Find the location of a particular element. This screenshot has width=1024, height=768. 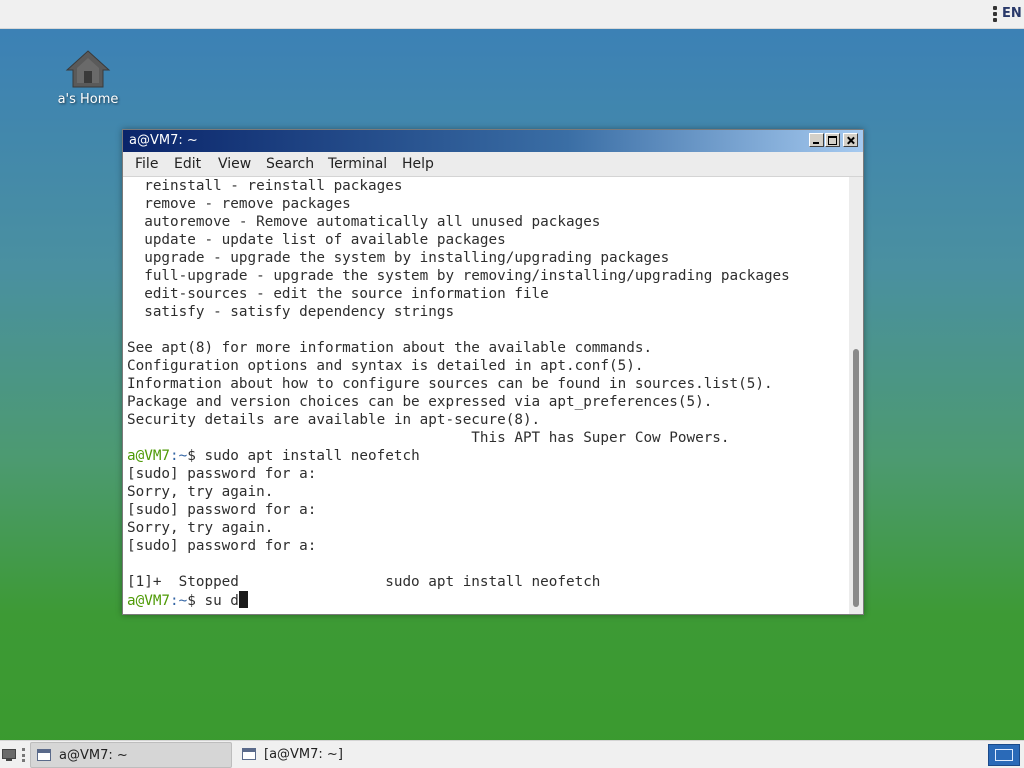

desktop-home-shortcut: a's Home is located at coordinates (88, 84).